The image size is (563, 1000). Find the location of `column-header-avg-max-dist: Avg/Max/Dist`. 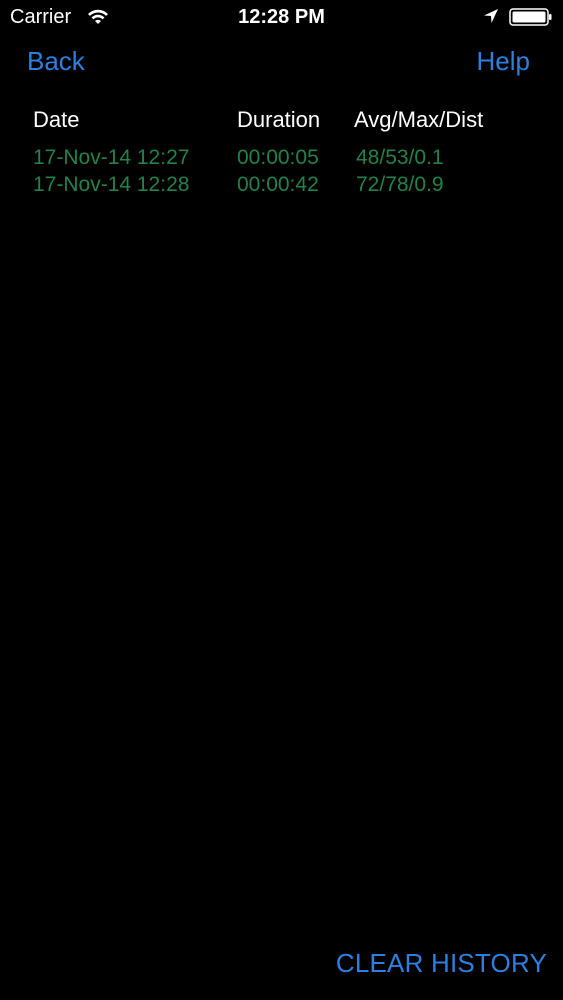

column-header-avg-max-dist: Avg/Max/Dist is located at coordinates (419, 119).